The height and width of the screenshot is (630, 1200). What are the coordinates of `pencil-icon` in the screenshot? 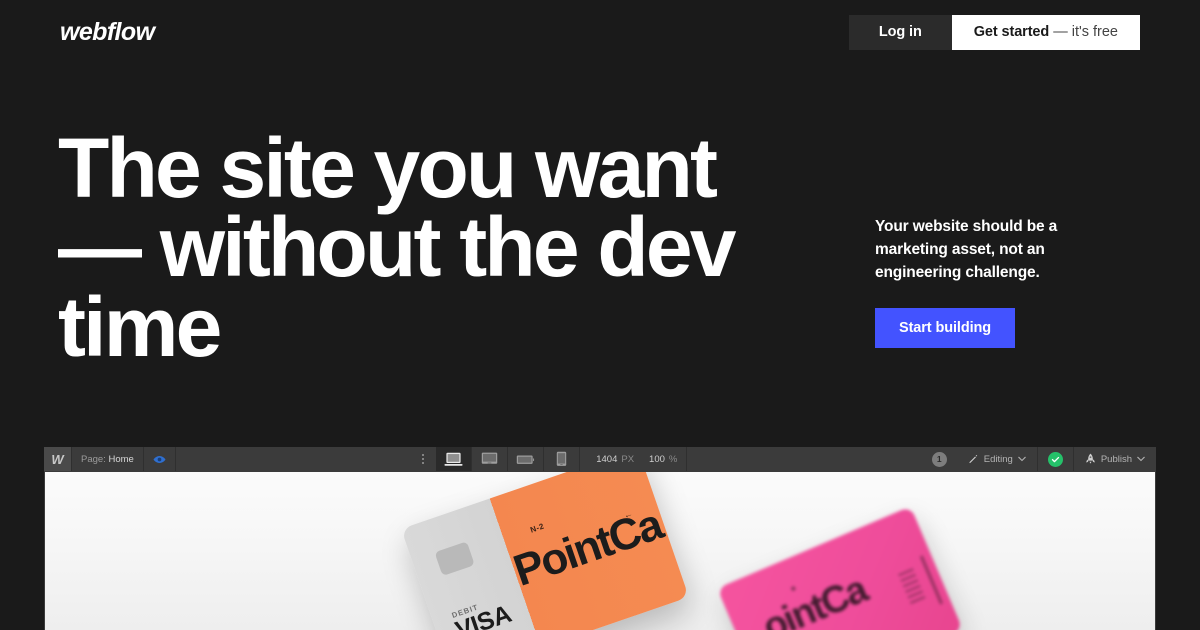 It's located at (973, 458).